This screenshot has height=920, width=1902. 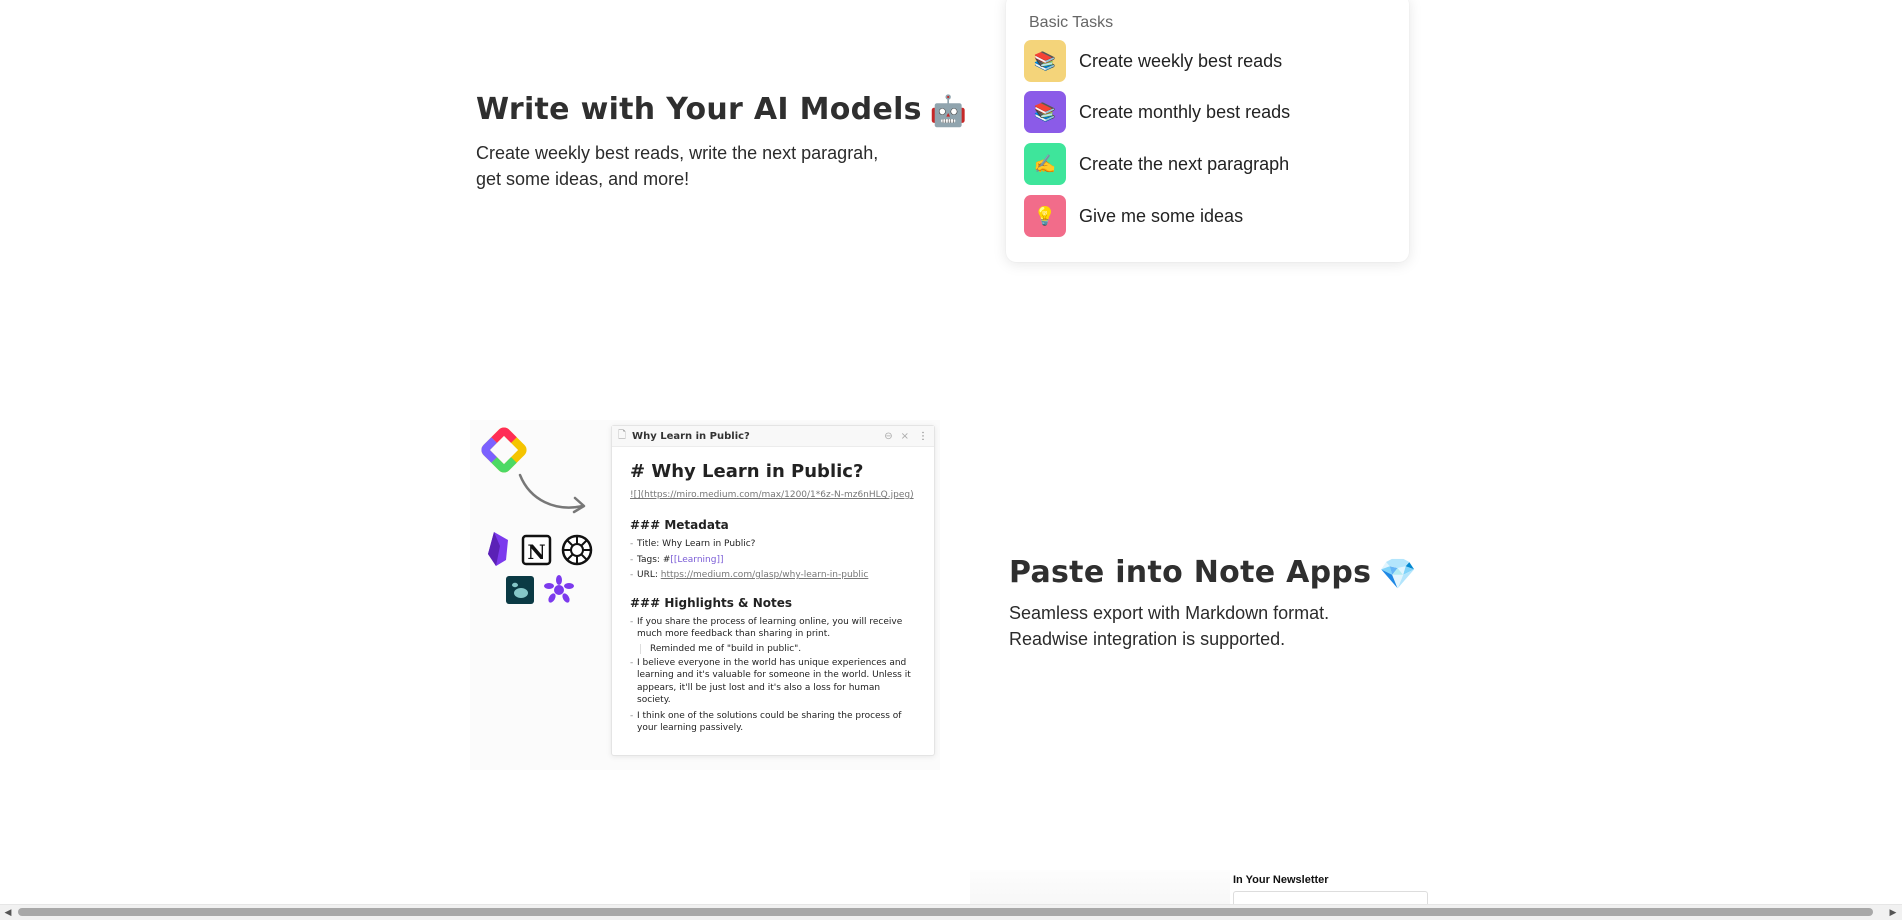 I want to click on writing-hand-icon: ✍️, so click(x=1045, y=164).